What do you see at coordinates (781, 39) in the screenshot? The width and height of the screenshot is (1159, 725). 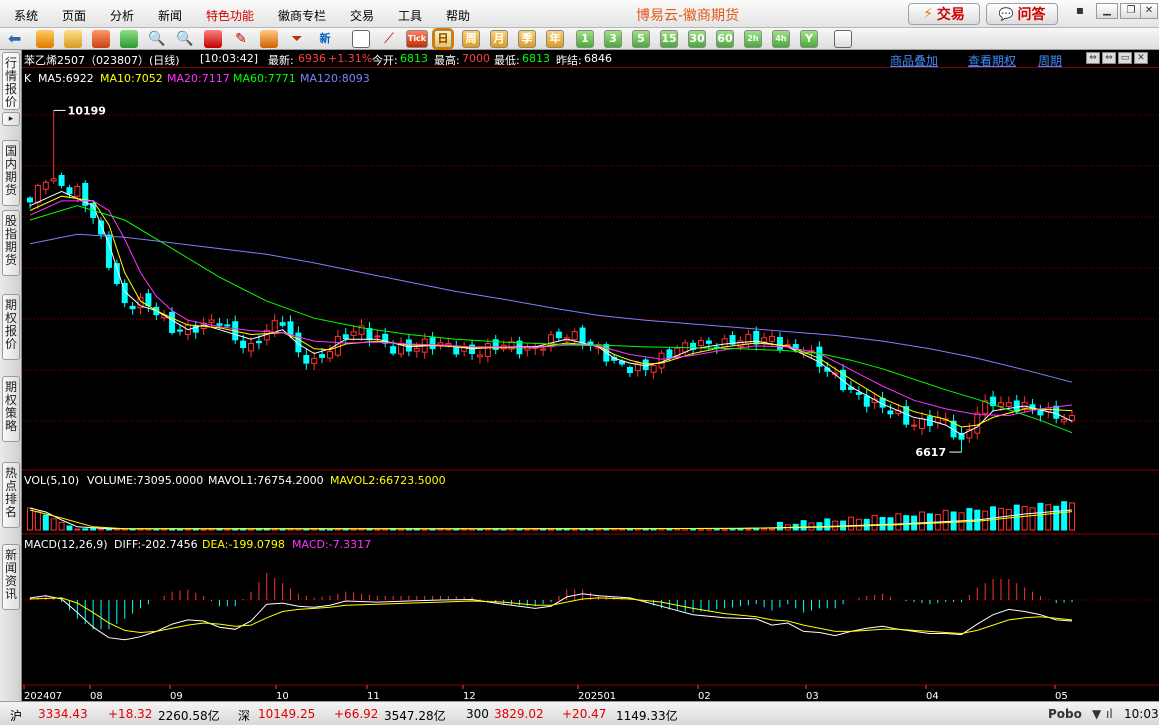 I see `hour-4-button: 4h` at bounding box center [781, 39].